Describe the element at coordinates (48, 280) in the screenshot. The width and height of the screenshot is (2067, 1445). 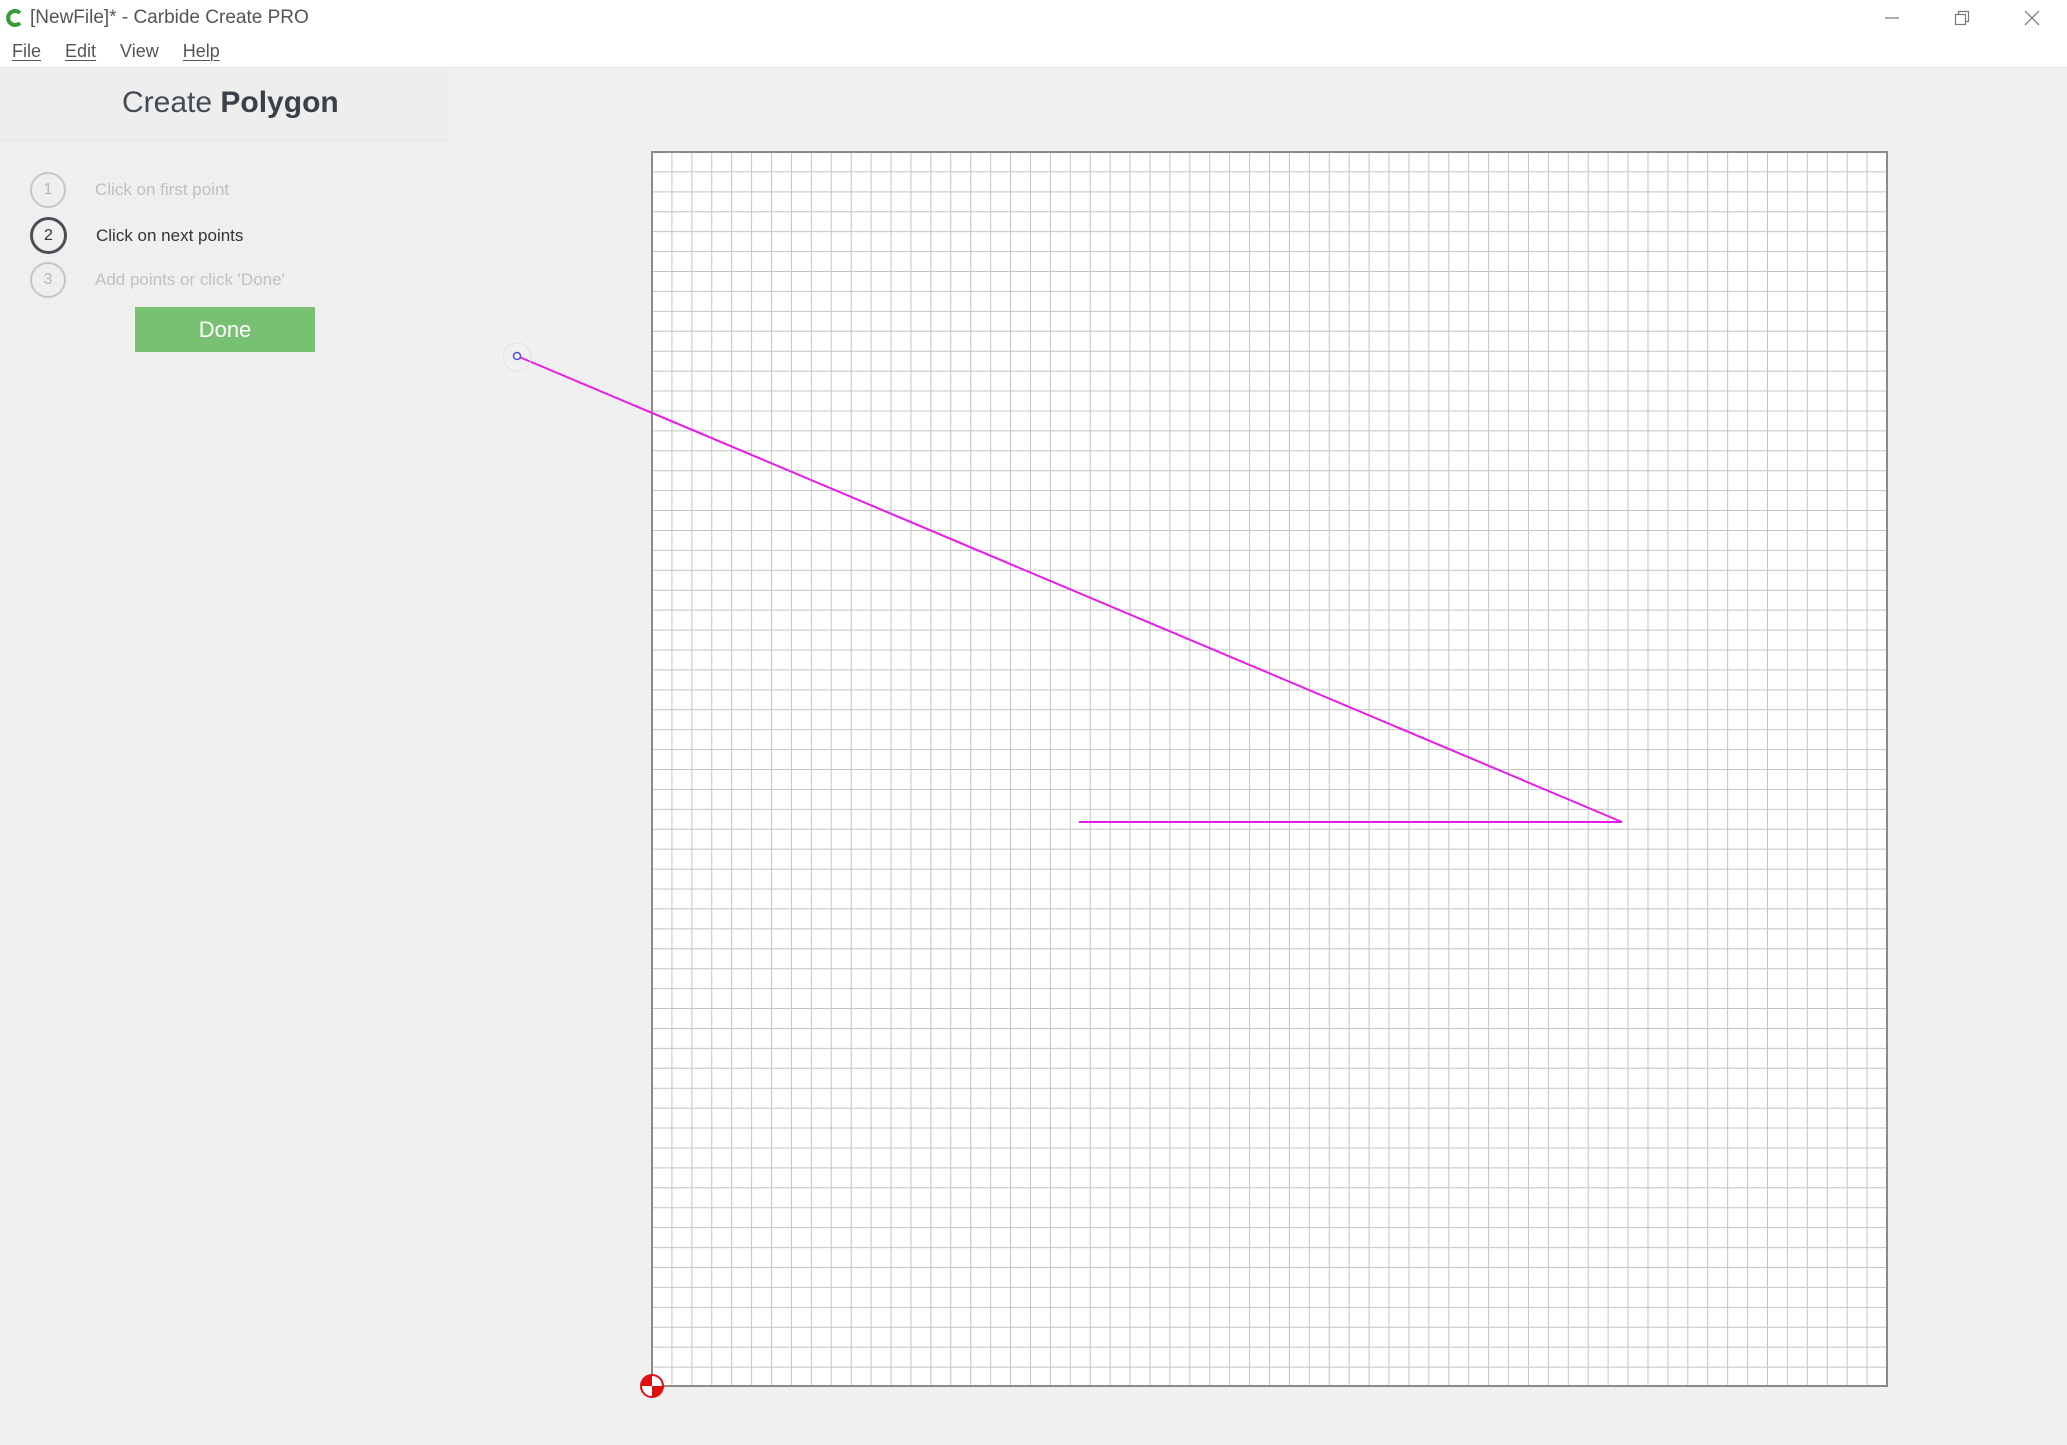
I see `step-3-number: 3` at that location.